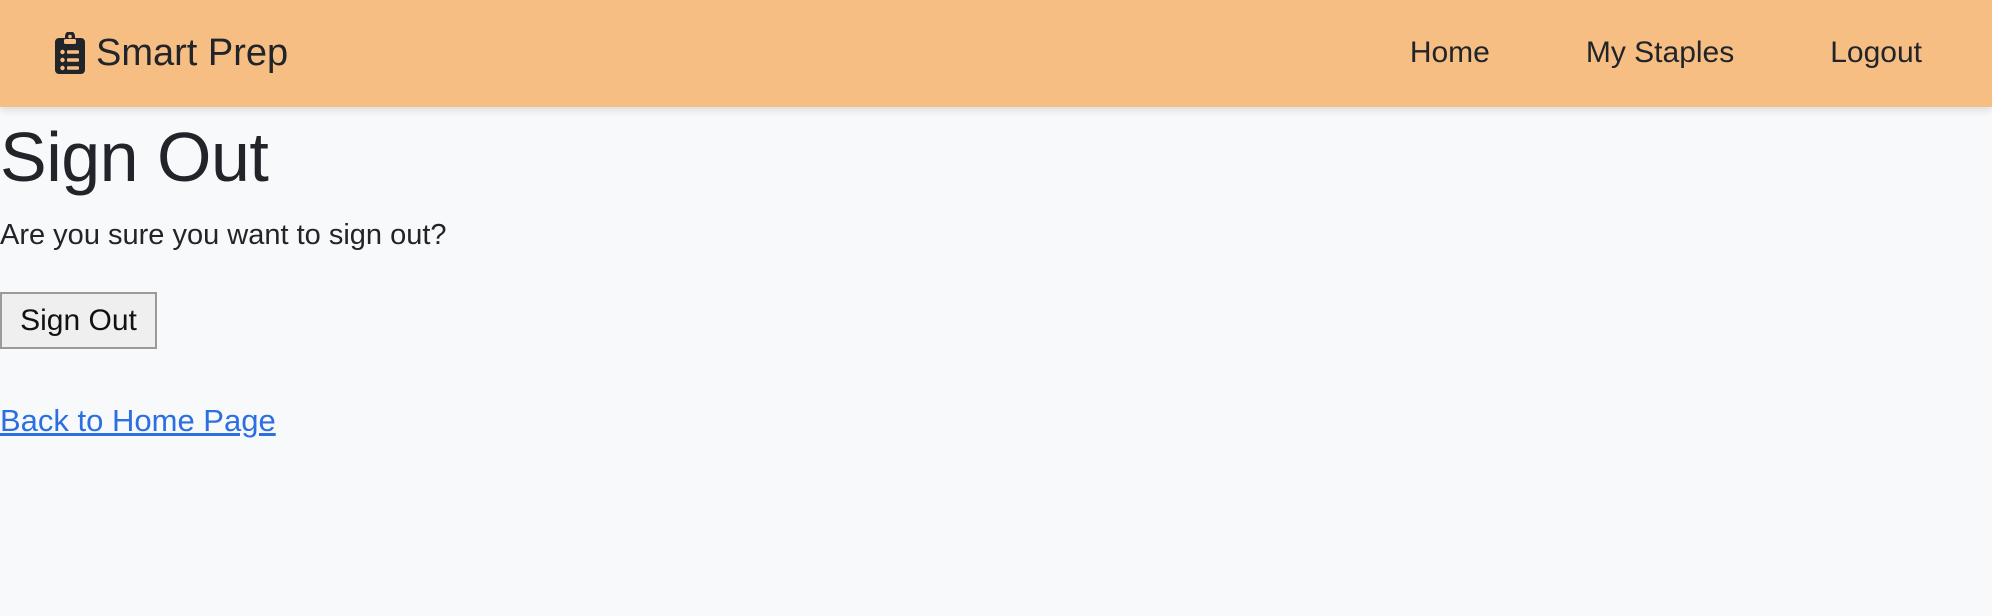  Describe the element at coordinates (223, 235) in the screenshot. I see `sign-out-prompt: Are you sure you want to sign out?` at that location.